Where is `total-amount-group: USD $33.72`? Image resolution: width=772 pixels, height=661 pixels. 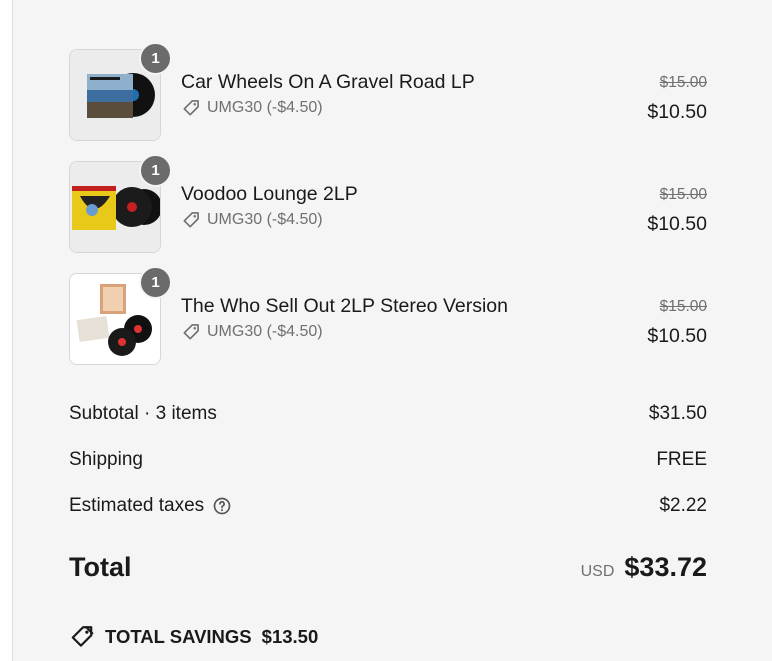
total-amount-group: USD $33.72 is located at coordinates (644, 567).